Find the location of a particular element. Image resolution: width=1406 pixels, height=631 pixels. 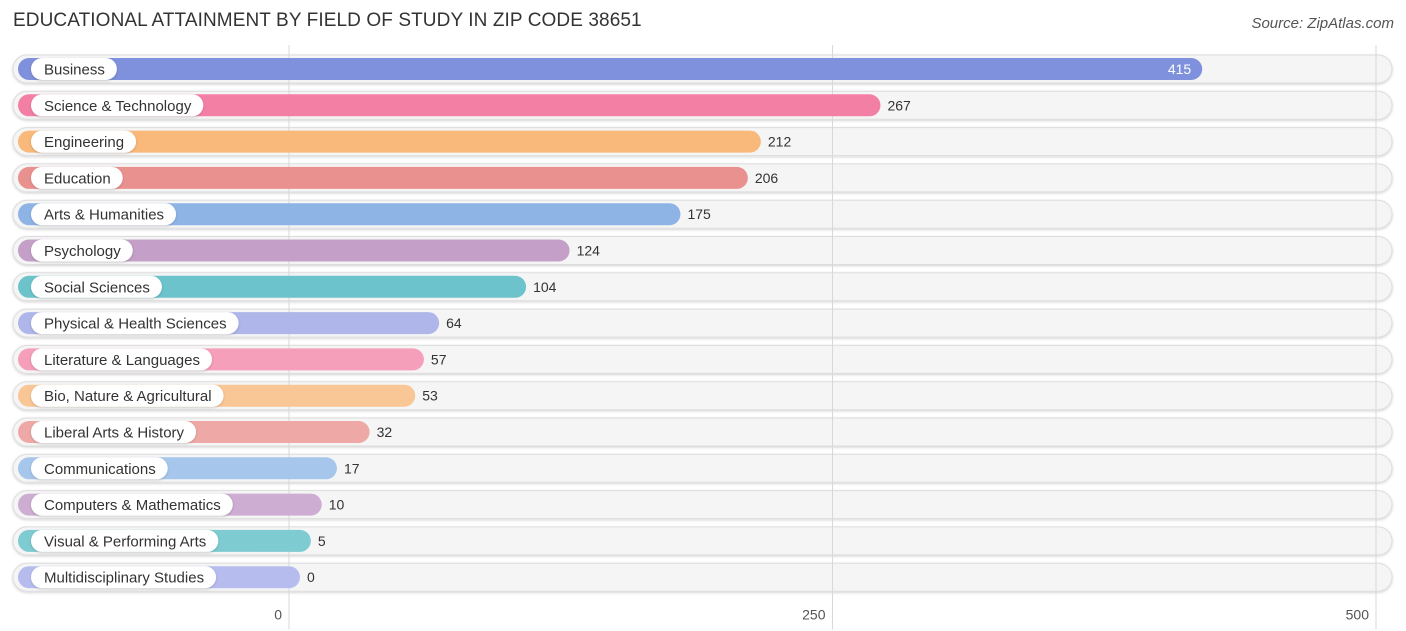

category-label: Literature & Languages is located at coordinates (122, 360).